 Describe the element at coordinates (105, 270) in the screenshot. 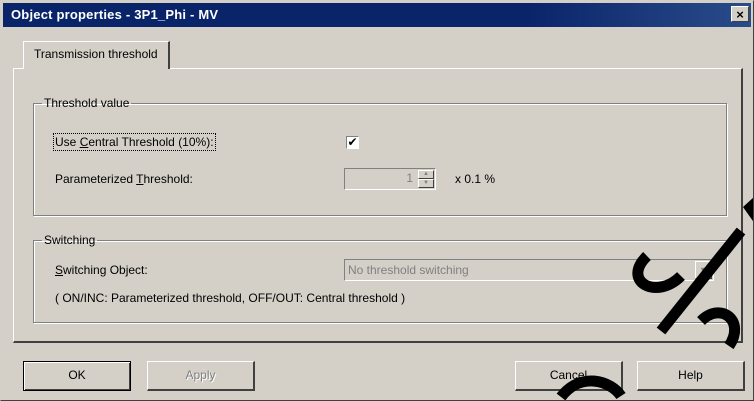

I see `label-text: witching Object:` at that location.